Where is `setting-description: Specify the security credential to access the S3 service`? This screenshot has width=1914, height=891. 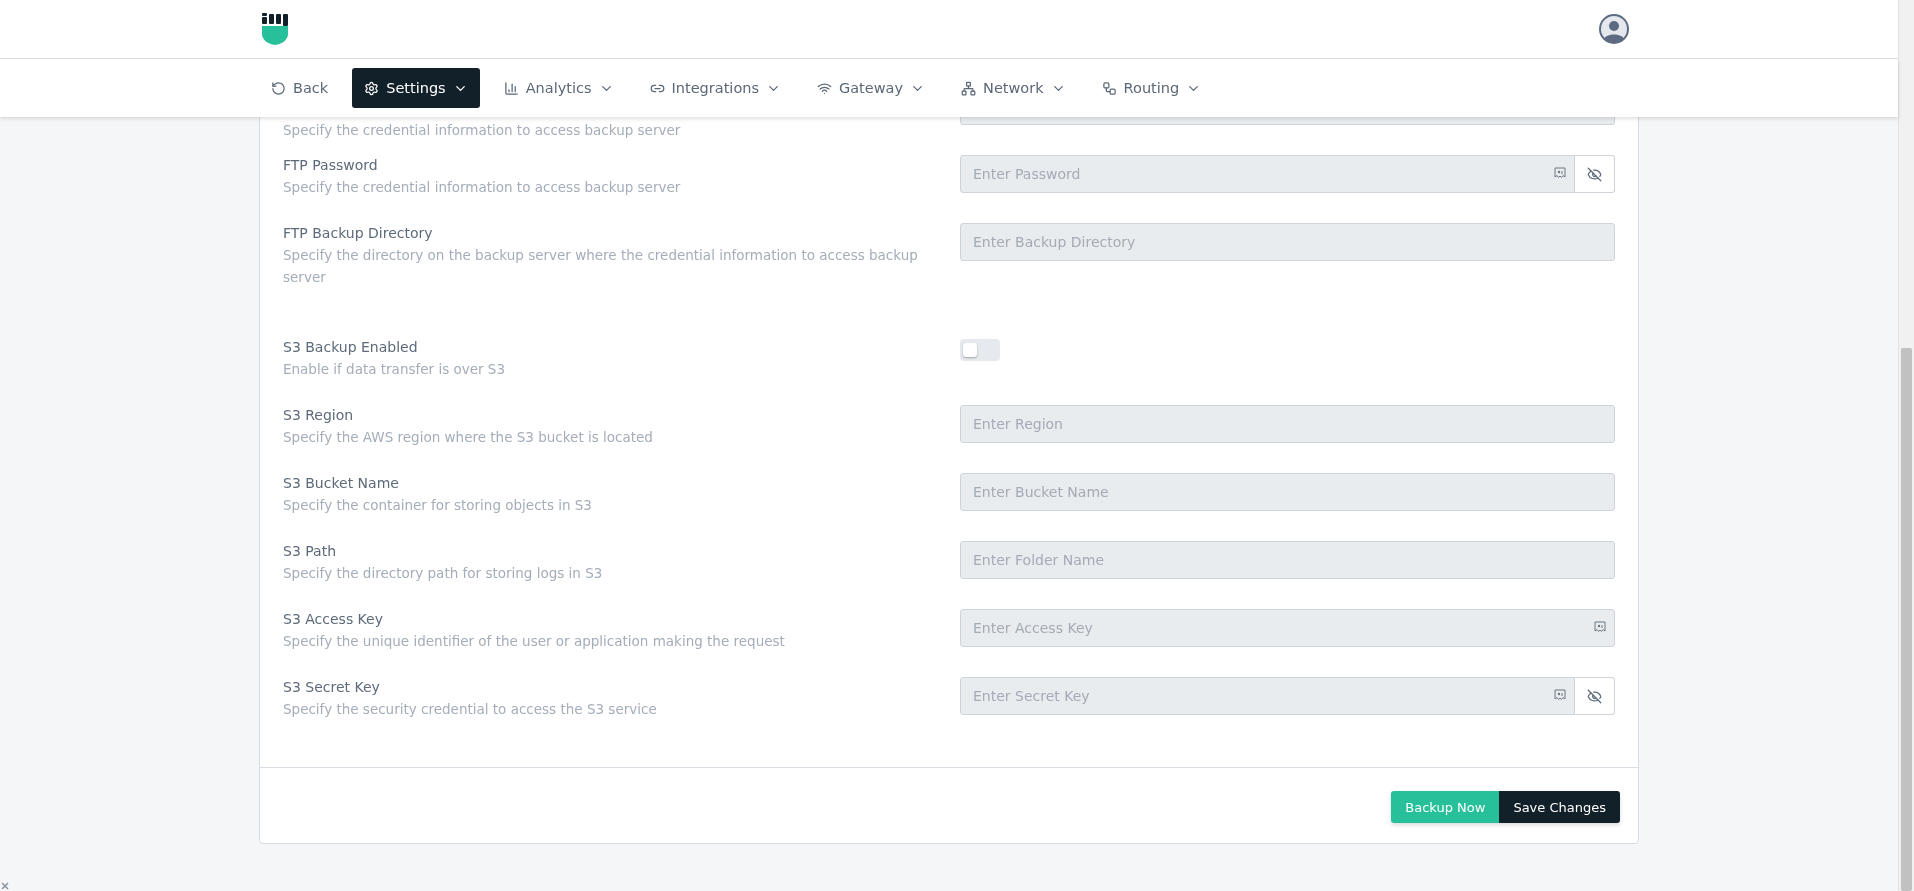 setting-description: Specify the security credential to access the S3 service is located at coordinates (470, 709).